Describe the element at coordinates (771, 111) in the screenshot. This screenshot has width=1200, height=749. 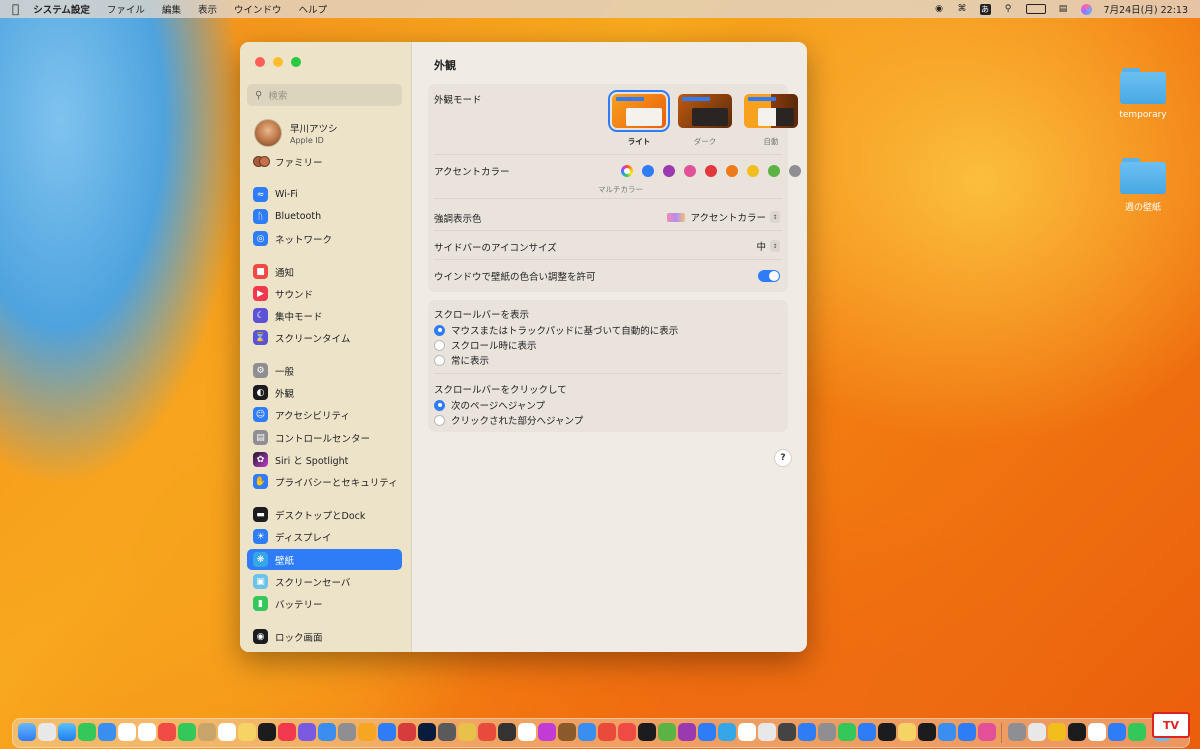
I see `theme-auto-option` at that location.